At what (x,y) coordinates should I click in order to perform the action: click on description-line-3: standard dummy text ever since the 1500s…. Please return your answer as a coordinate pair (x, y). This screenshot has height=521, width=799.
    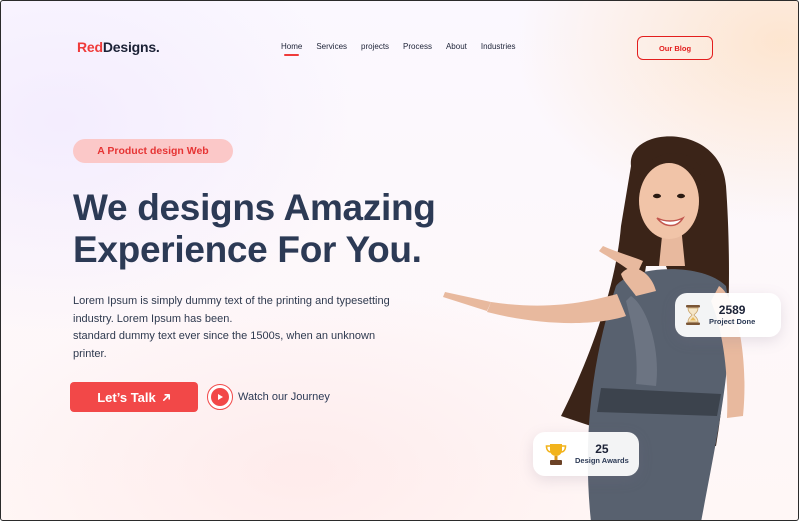
    Looking at the image, I should click on (224, 336).